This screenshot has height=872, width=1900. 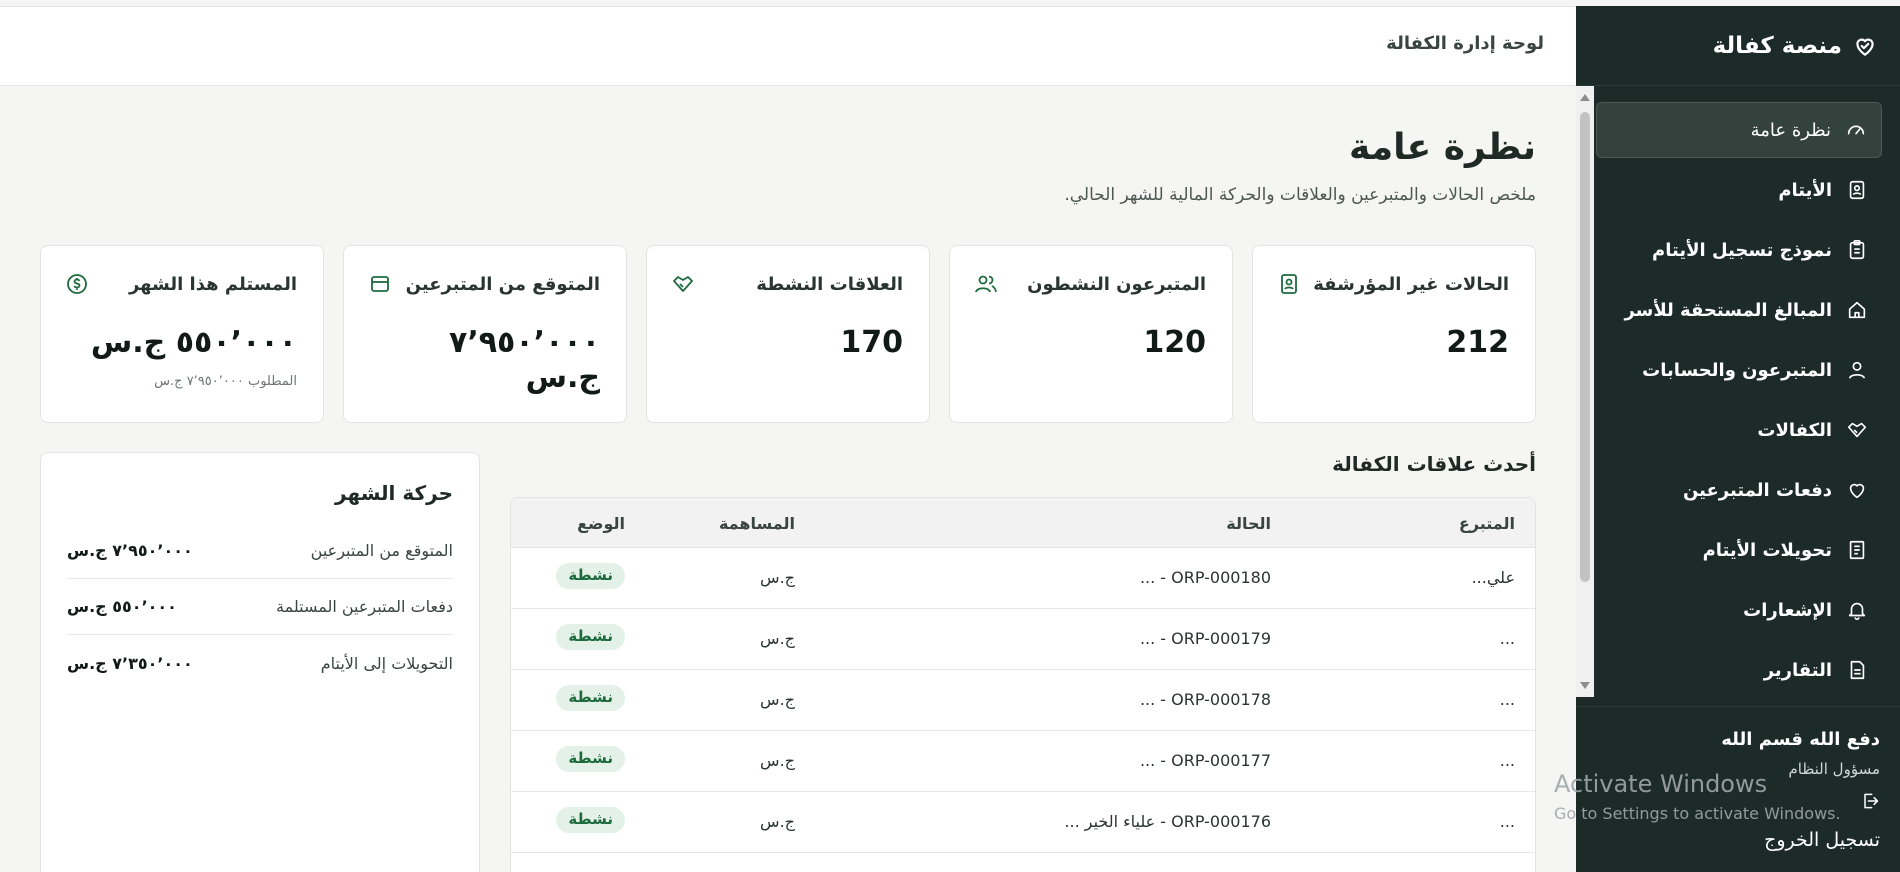 I want to click on sidebar-item-orphan-transfers: تحويلات الأيتام, so click(x=1739, y=550).